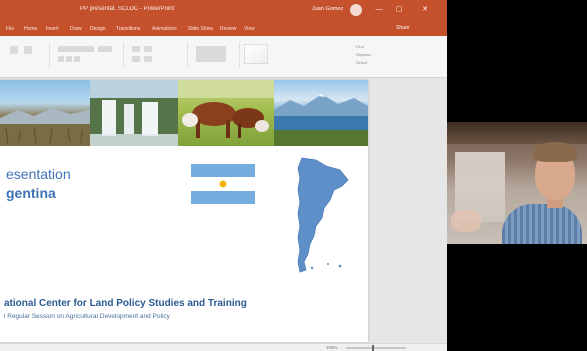 This screenshot has width=587, height=351. I want to click on ribbon-group-font, so click(89, 55).